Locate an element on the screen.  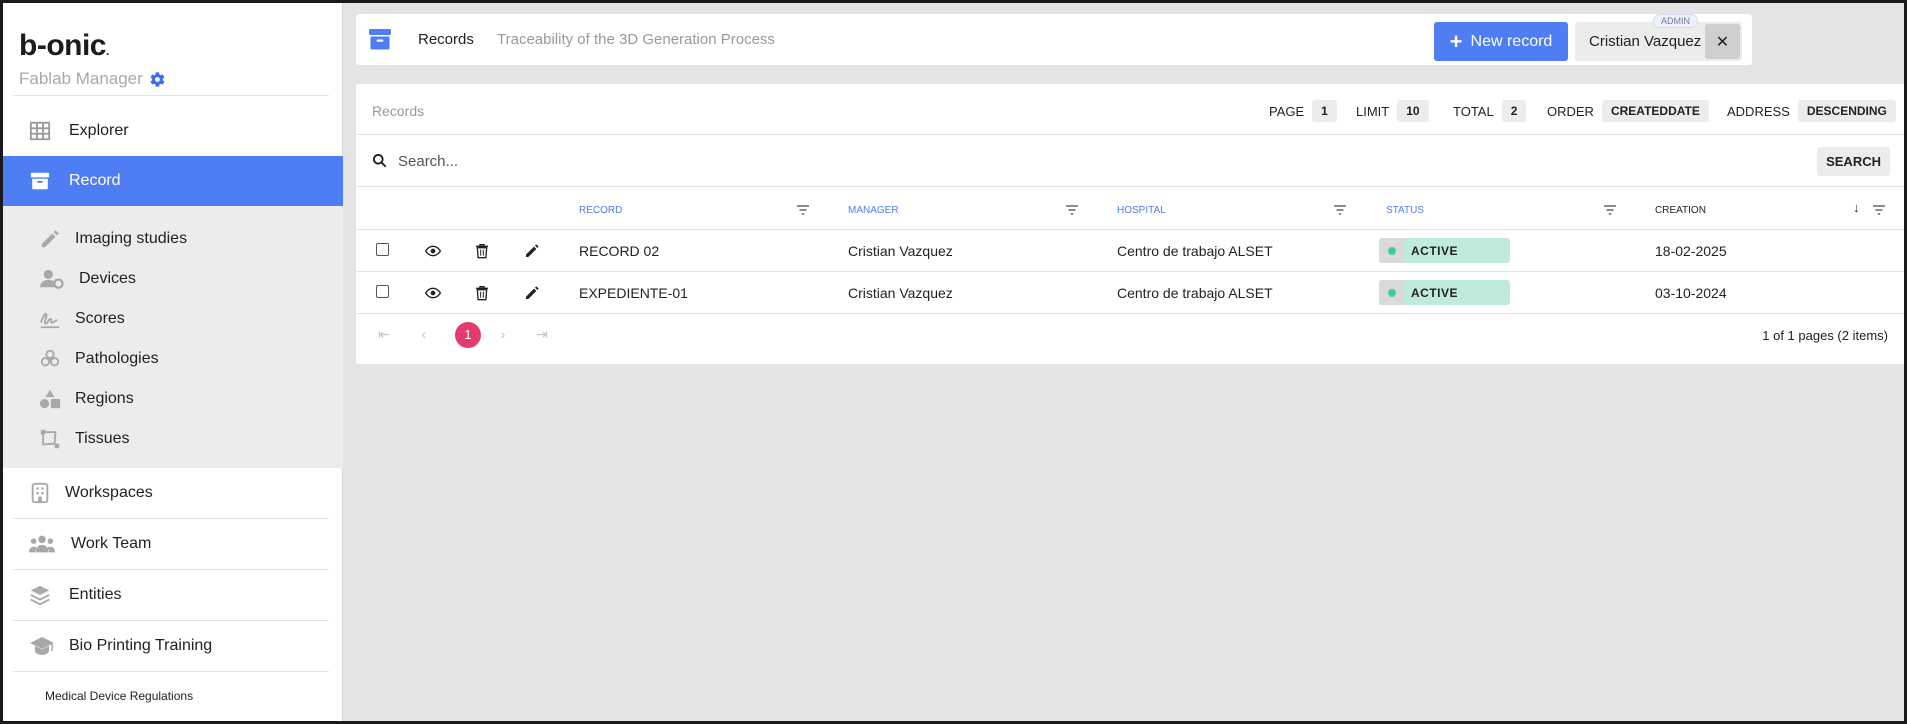
submenu-item-tissues: Tissues is located at coordinates (173, 439).